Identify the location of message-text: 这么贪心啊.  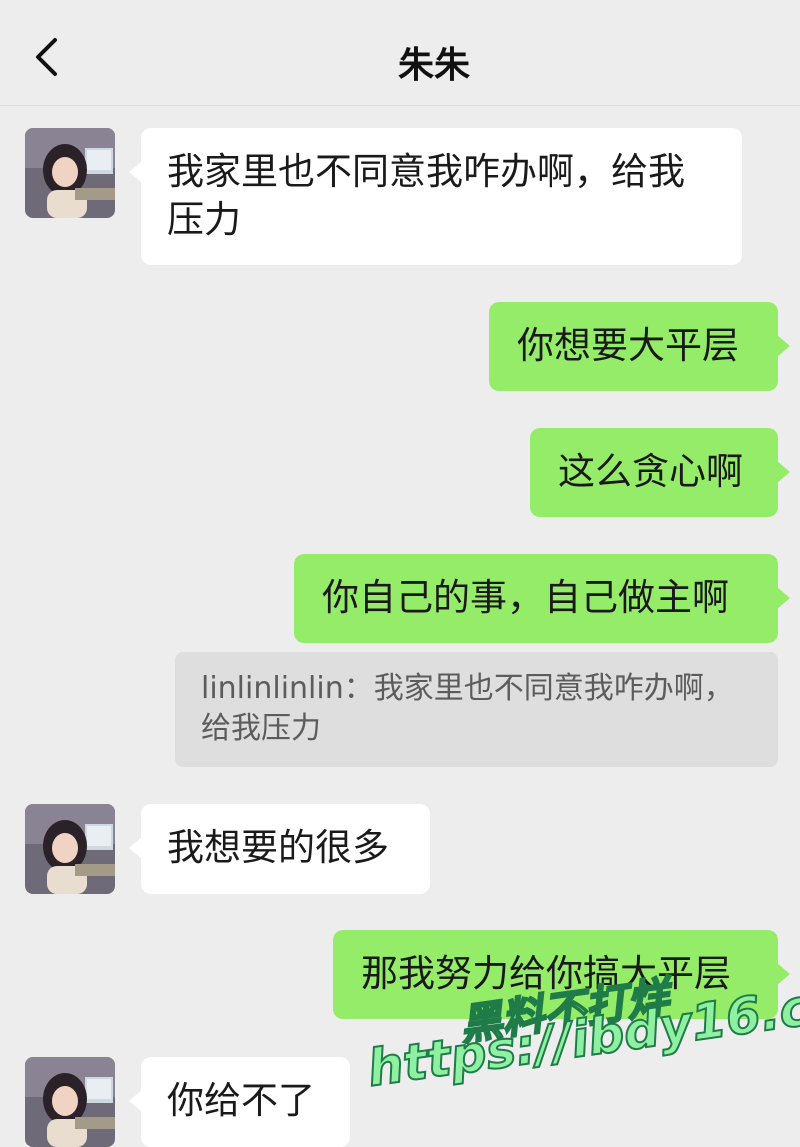
(650, 471).